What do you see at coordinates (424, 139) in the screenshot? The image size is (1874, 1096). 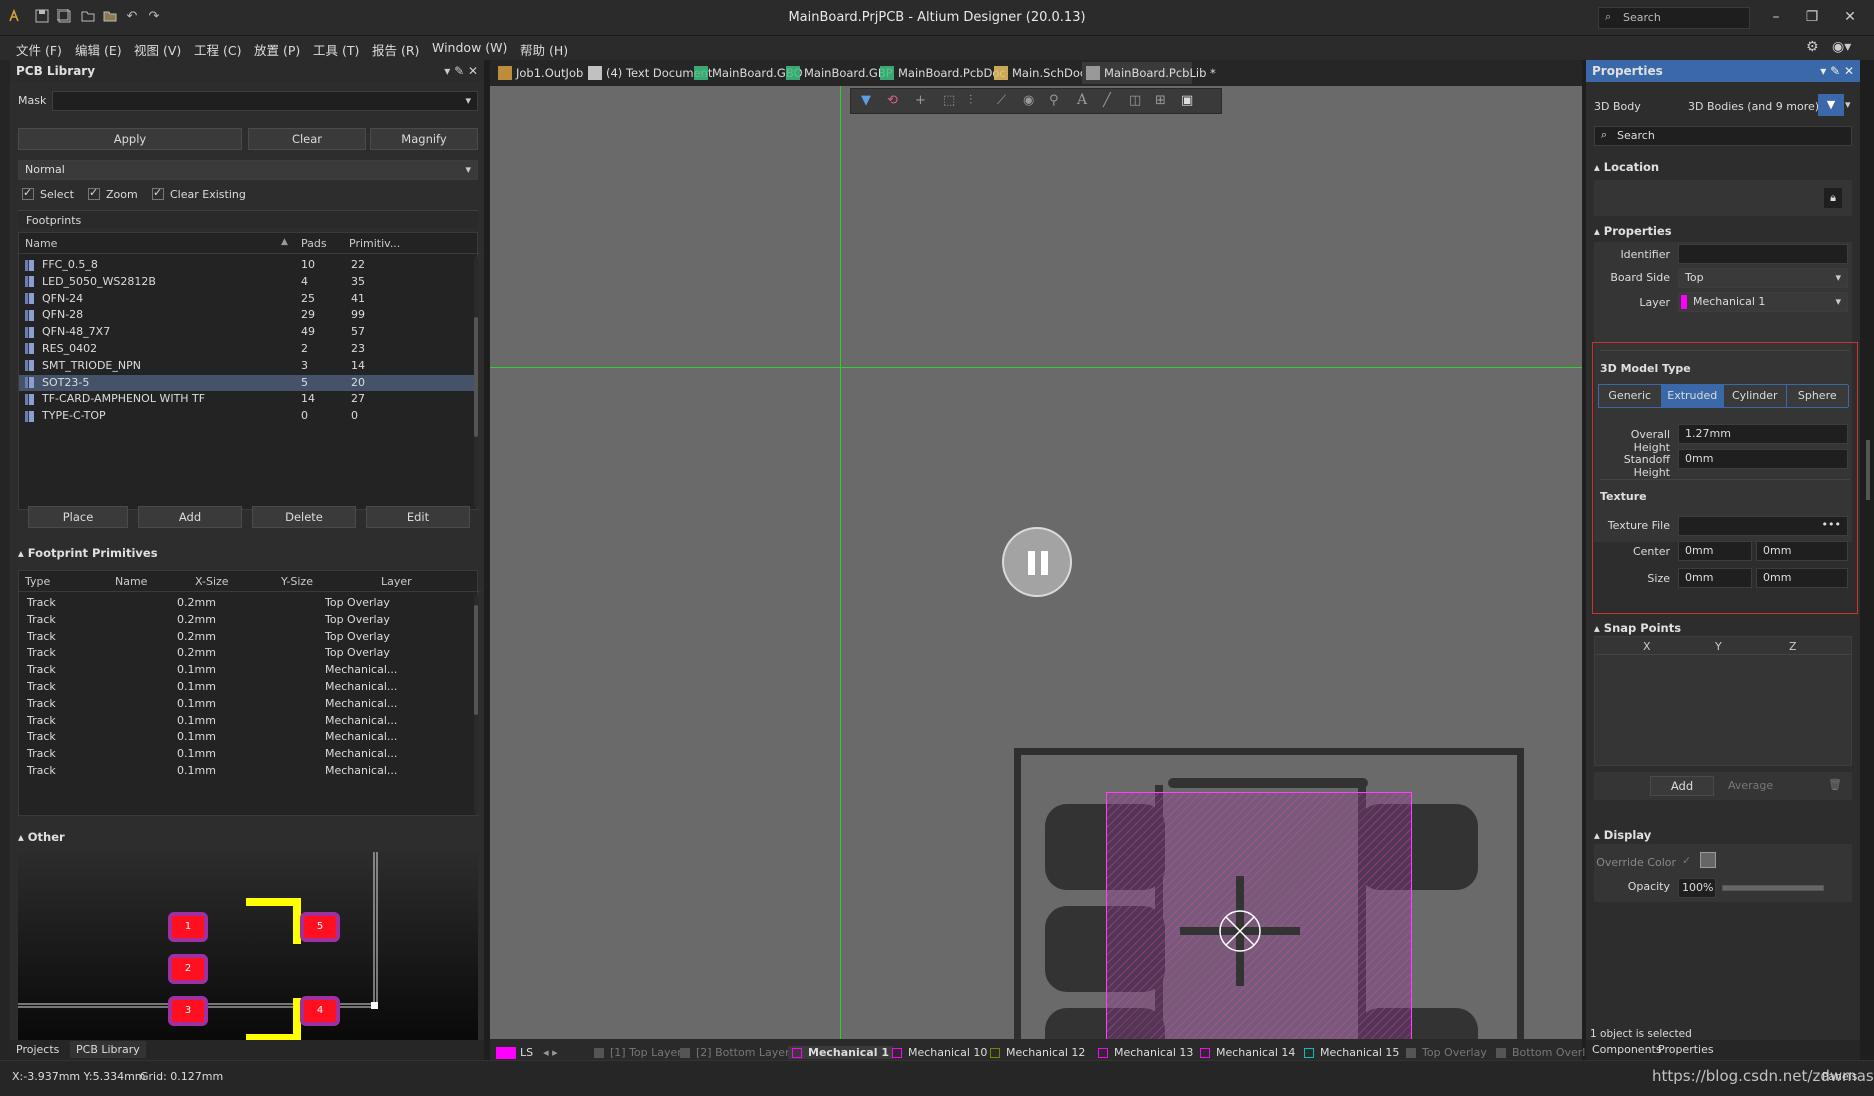 I see `magnify-button: Magnify` at bounding box center [424, 139].